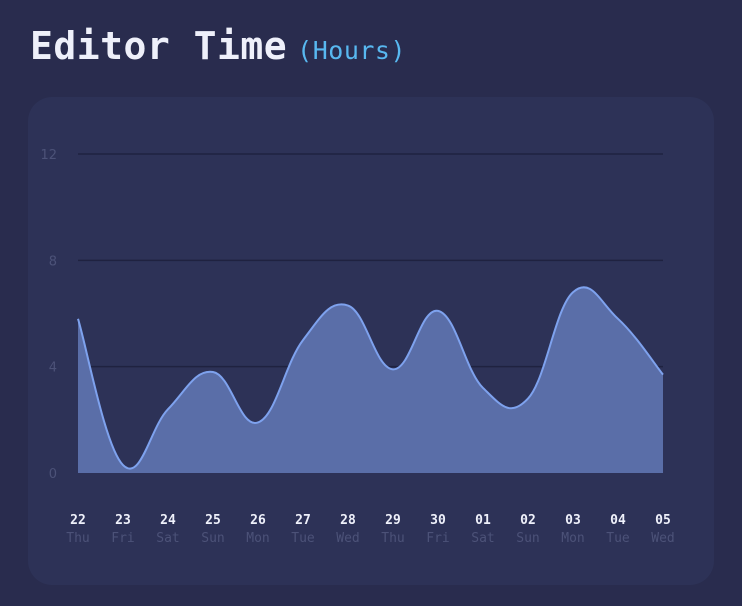  What do you see at coordinates (618, 520) in the screenshot?
I see `x-tick-day: 04` at bounding box center [618, 520].